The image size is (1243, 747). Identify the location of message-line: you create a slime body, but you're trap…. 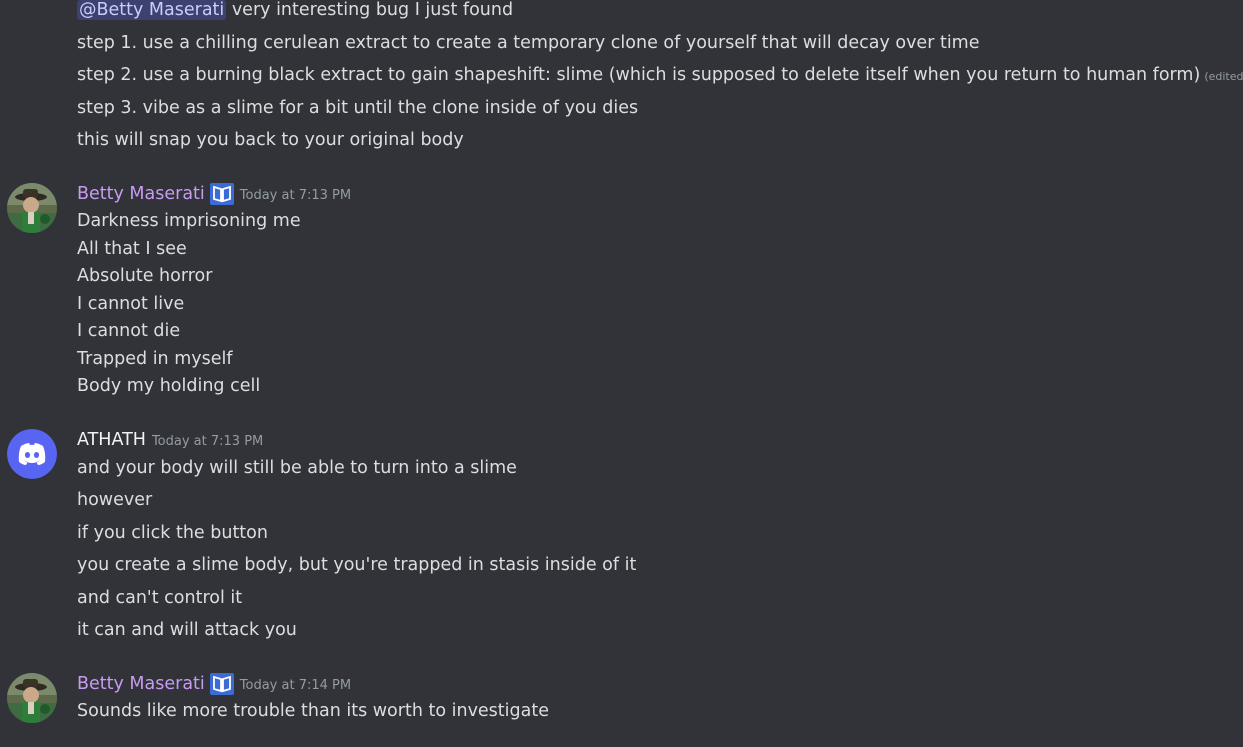
(357, 565).